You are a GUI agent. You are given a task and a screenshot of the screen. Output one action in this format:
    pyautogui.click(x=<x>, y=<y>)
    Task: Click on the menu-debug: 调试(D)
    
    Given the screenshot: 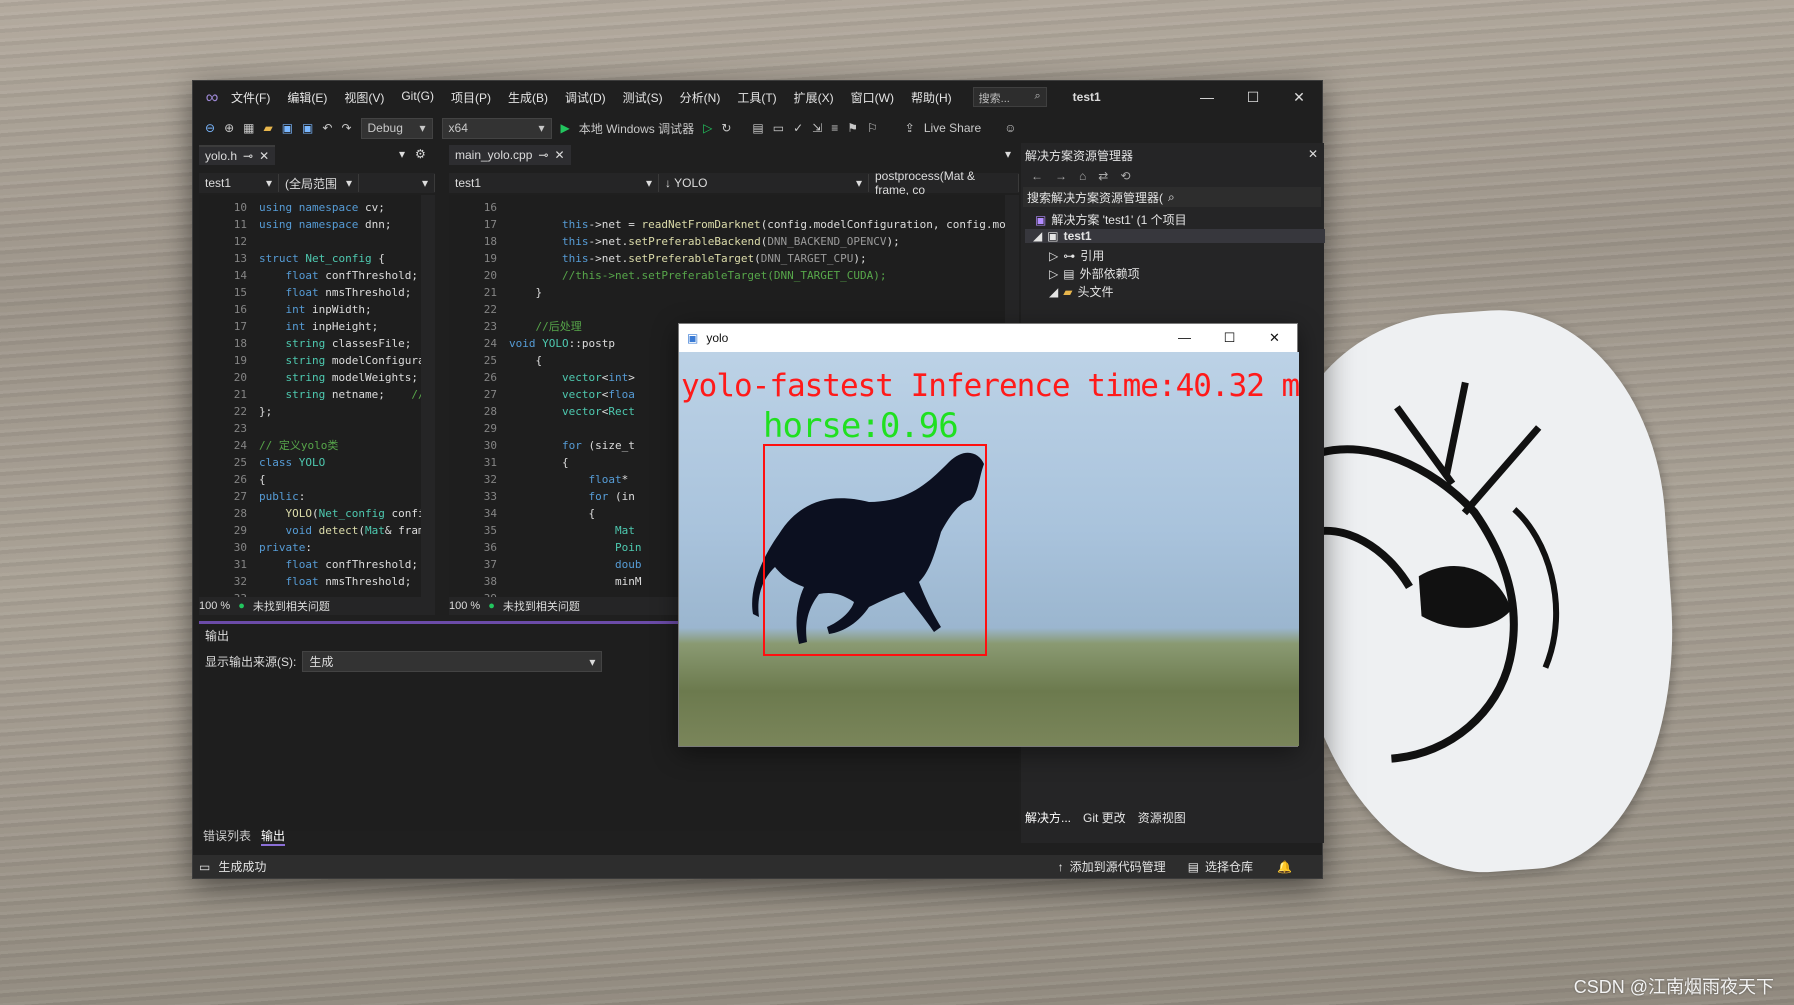 What is the action you would take?
    pyautogui.click(x=585, y=97)
    